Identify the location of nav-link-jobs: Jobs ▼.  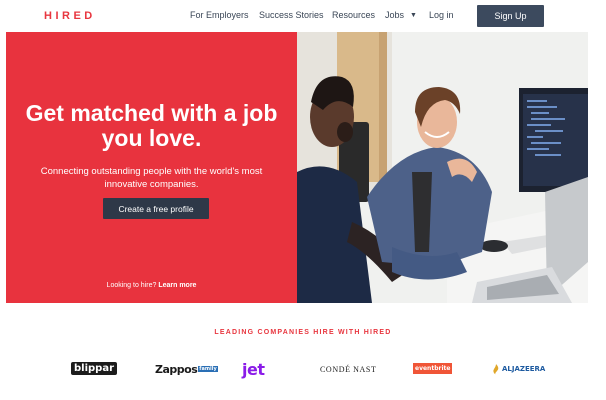
(401, 15).